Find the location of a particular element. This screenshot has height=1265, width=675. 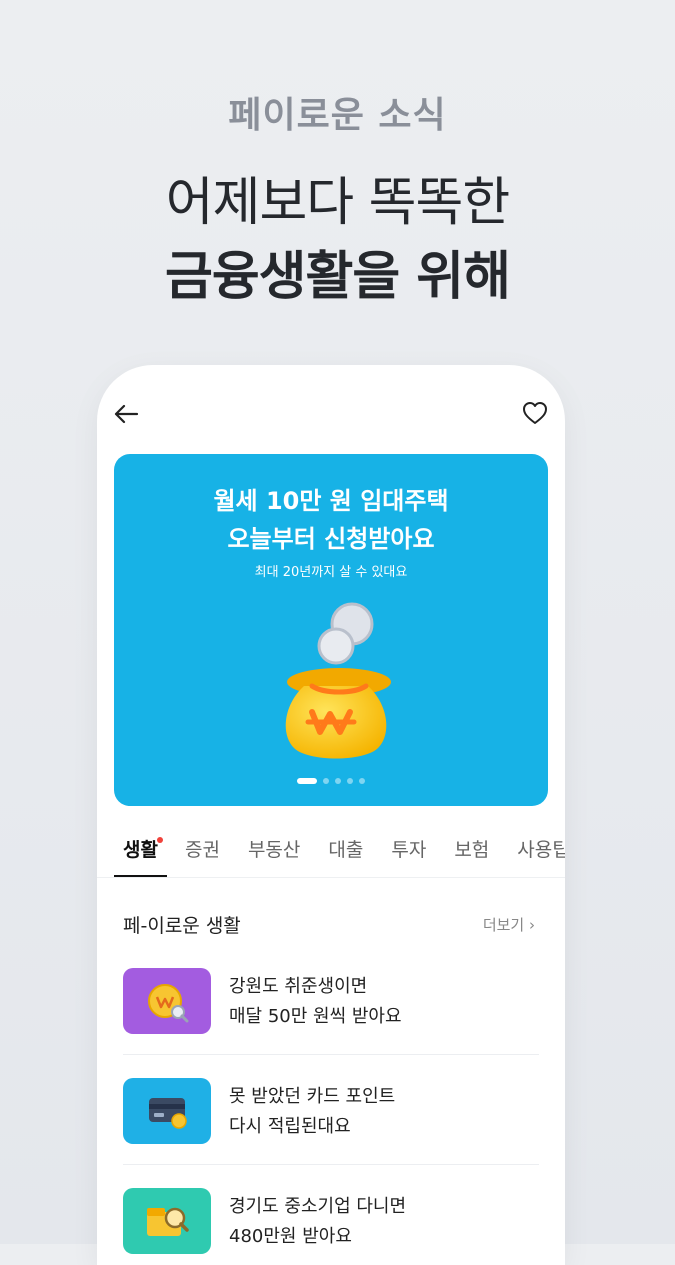

tabs-divider is located at coordinates (331, 877).